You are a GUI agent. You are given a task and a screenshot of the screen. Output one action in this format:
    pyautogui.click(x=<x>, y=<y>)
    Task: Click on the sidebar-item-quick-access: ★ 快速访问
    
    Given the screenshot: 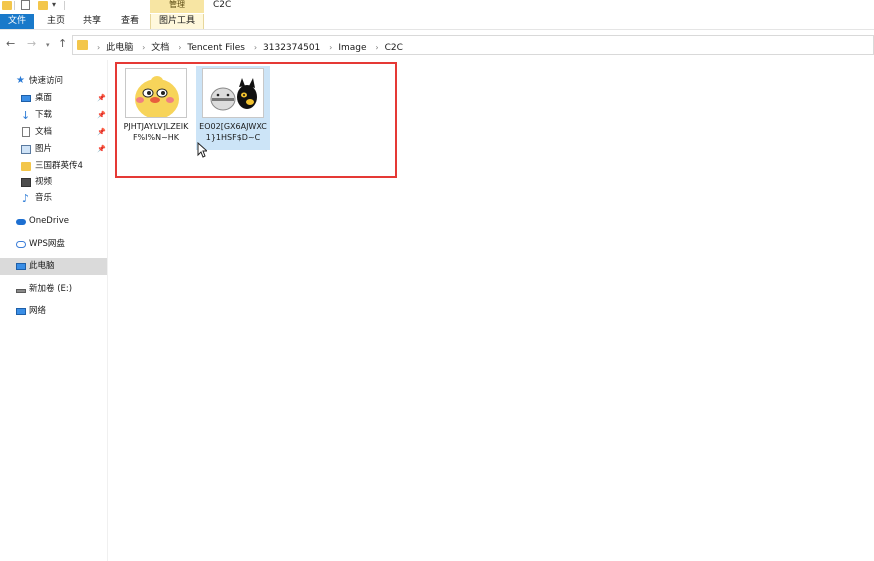 What is the action you would take?
    pyautogui.click(x=53, y=81)
    